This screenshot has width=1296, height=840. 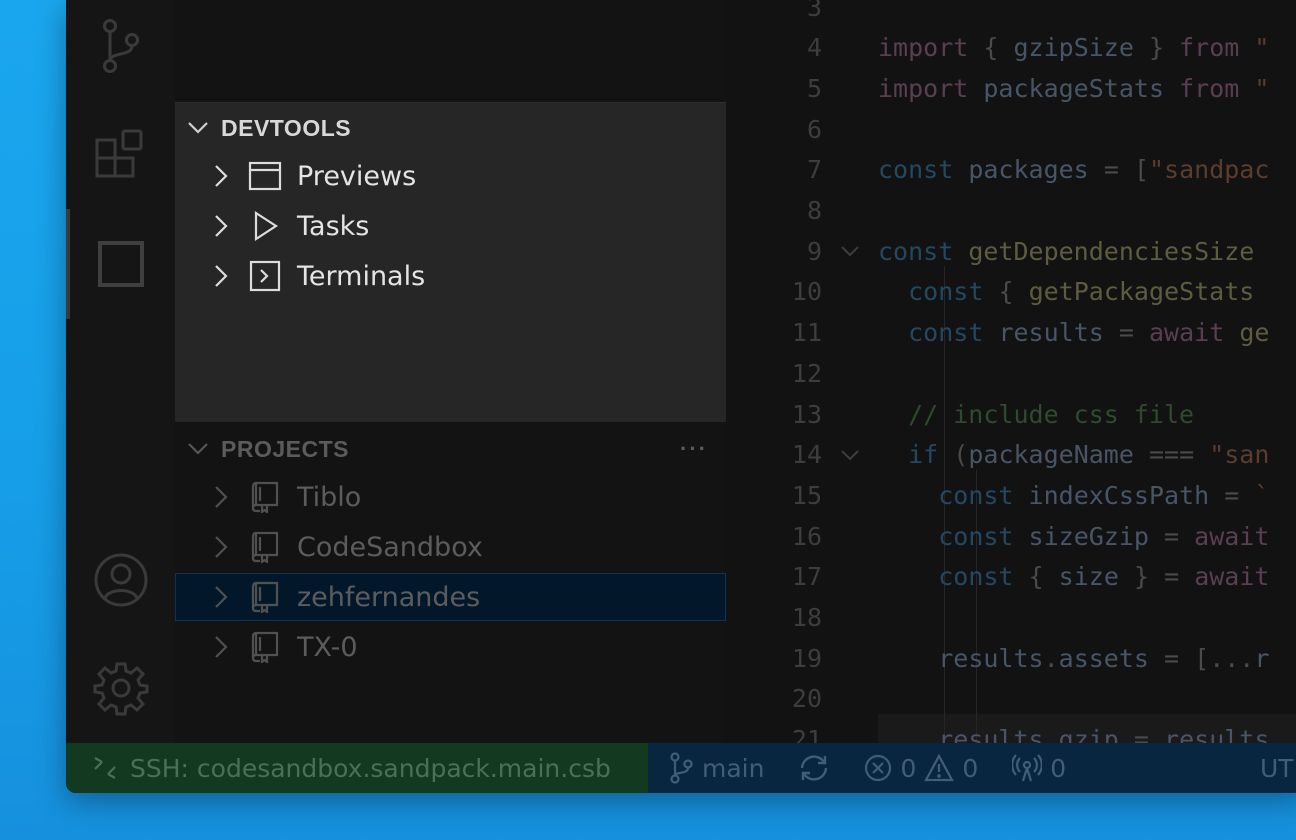 I want to click on sync-icon, so click(x=814, y=768).